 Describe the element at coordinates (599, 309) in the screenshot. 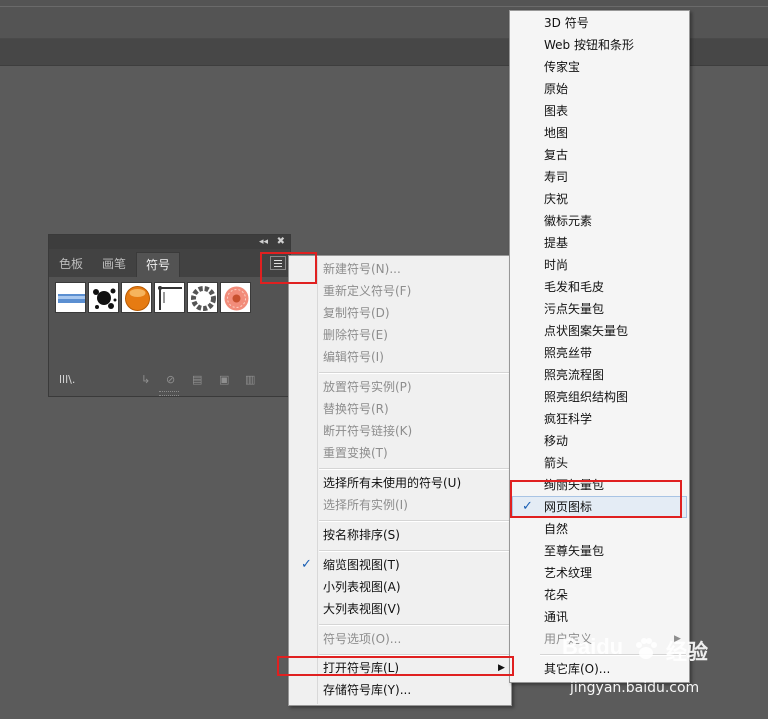

I see `submenu-item: 污点矢量包` at that location.